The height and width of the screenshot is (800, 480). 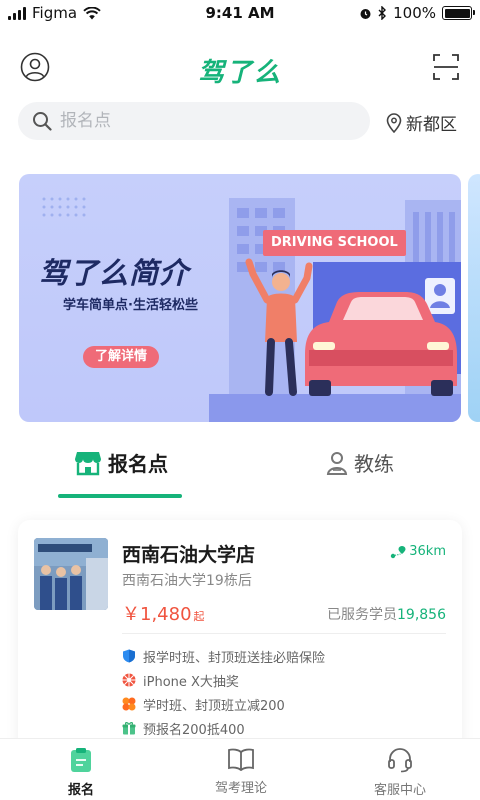 I want to click on alarm-icon, so click(x=365, y=13).